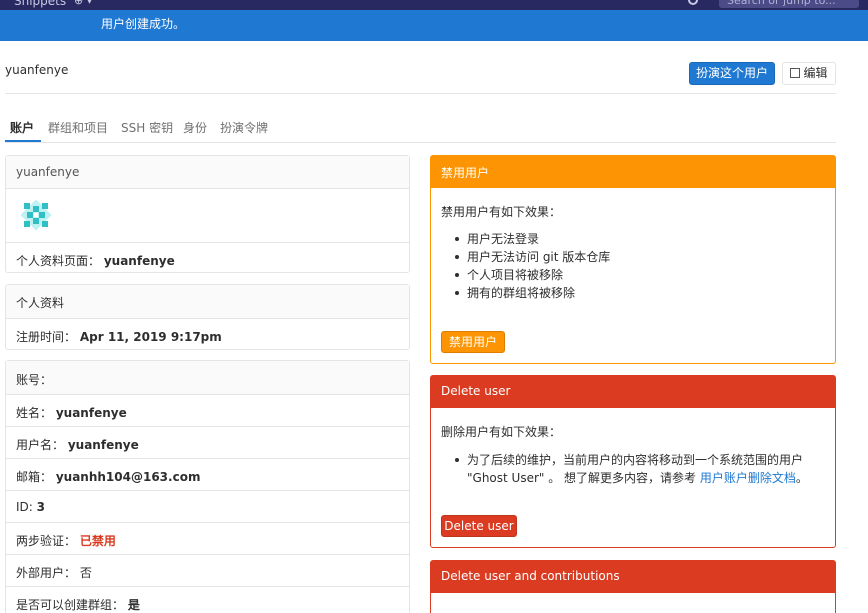 The image size is (868, 613). I want to click on flash-message: 用户创建成功。, so click(143, 24).